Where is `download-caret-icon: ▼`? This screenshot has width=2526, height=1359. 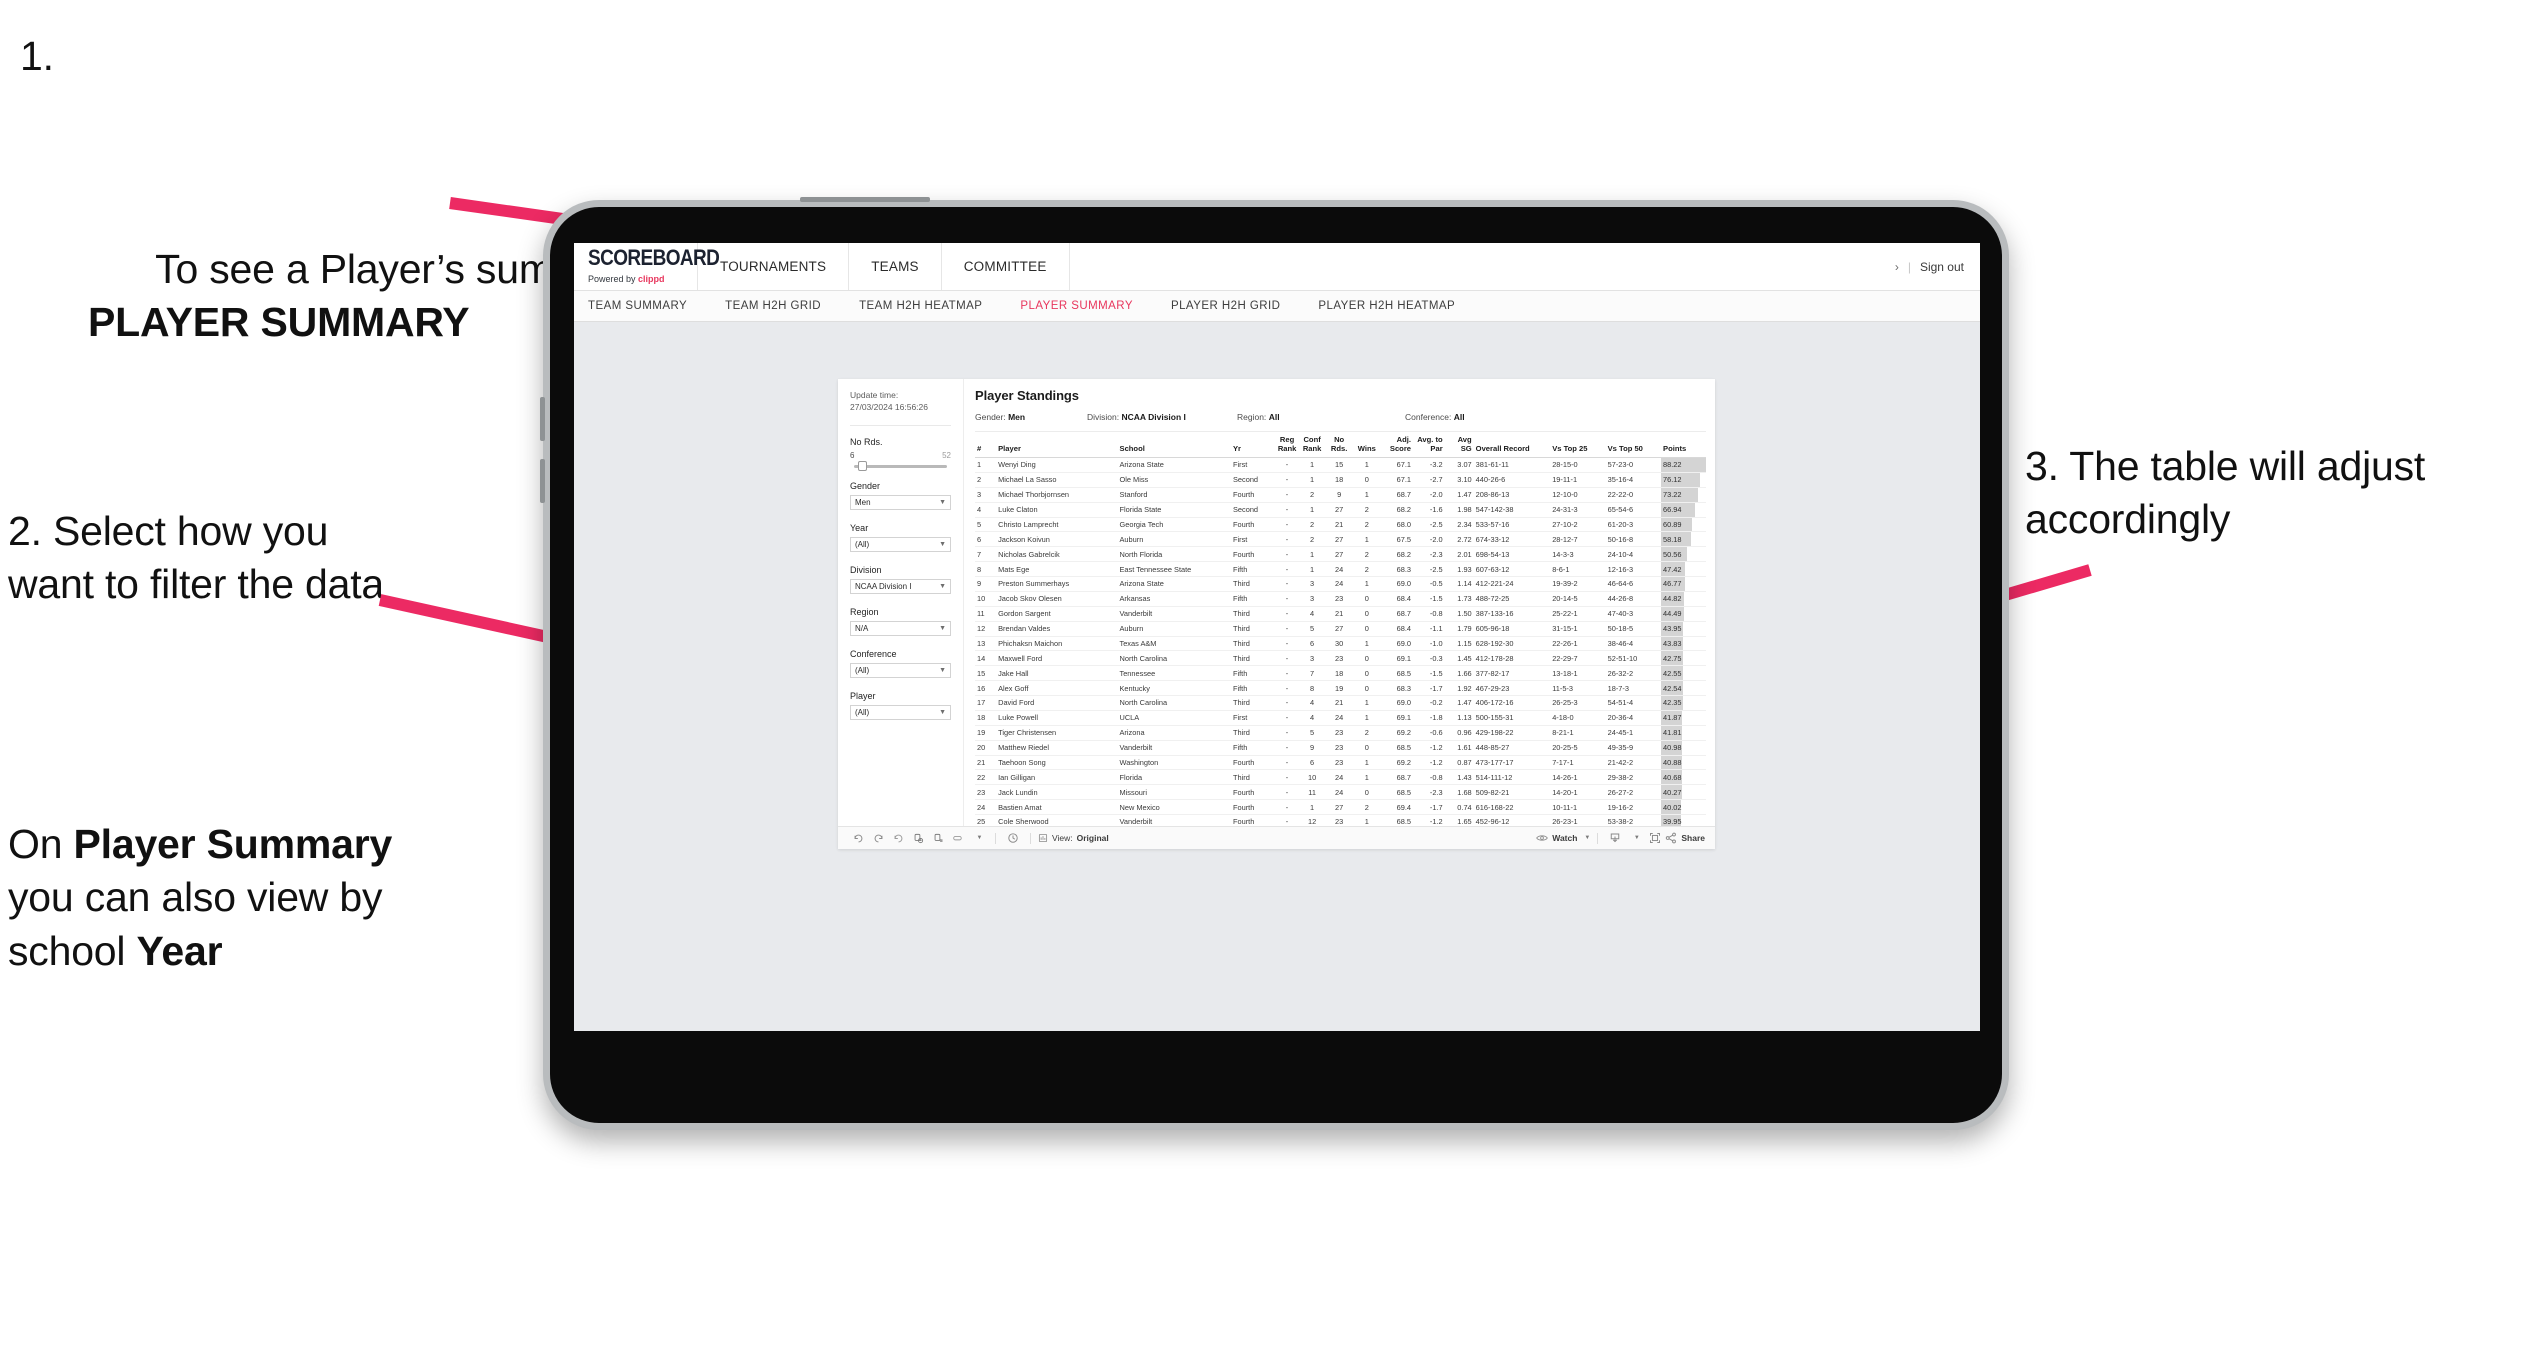
download-caret-icon: ▼ is located at coordinates (1635, 838).